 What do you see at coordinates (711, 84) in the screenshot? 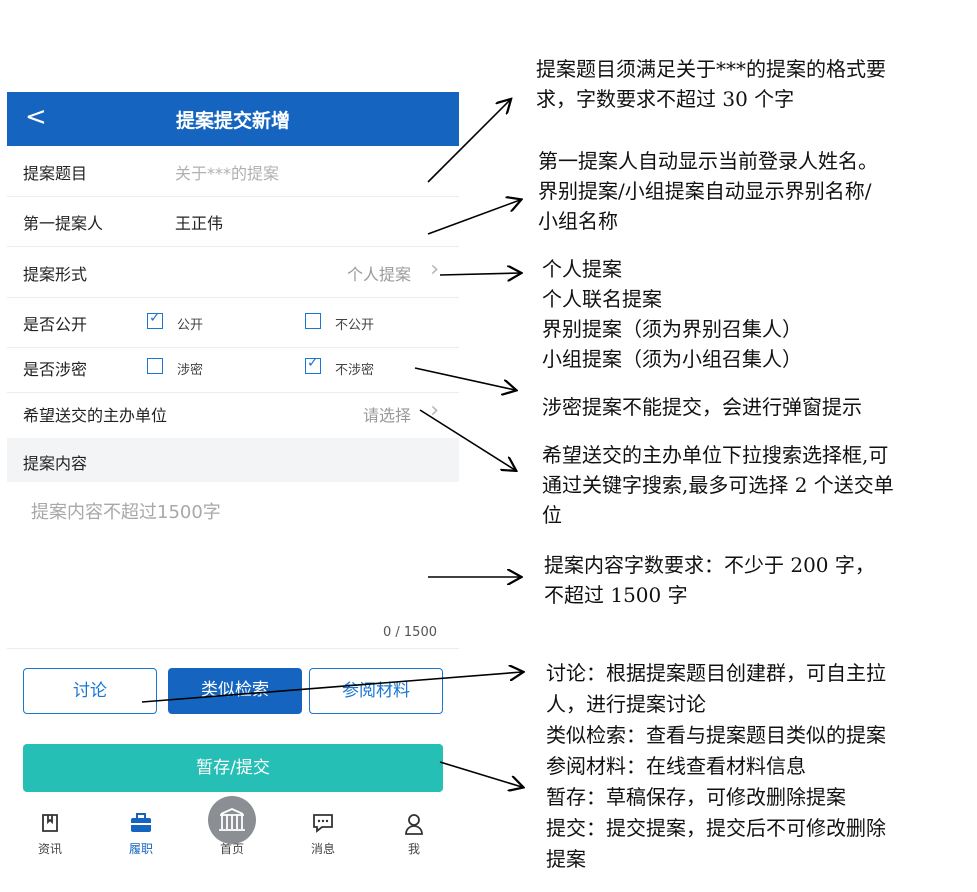
I see `annotation-subject: 提案题目须满足关于***的提案的格式要 求，字数要求不超过 30 个字` at bounding box center [711, 84].